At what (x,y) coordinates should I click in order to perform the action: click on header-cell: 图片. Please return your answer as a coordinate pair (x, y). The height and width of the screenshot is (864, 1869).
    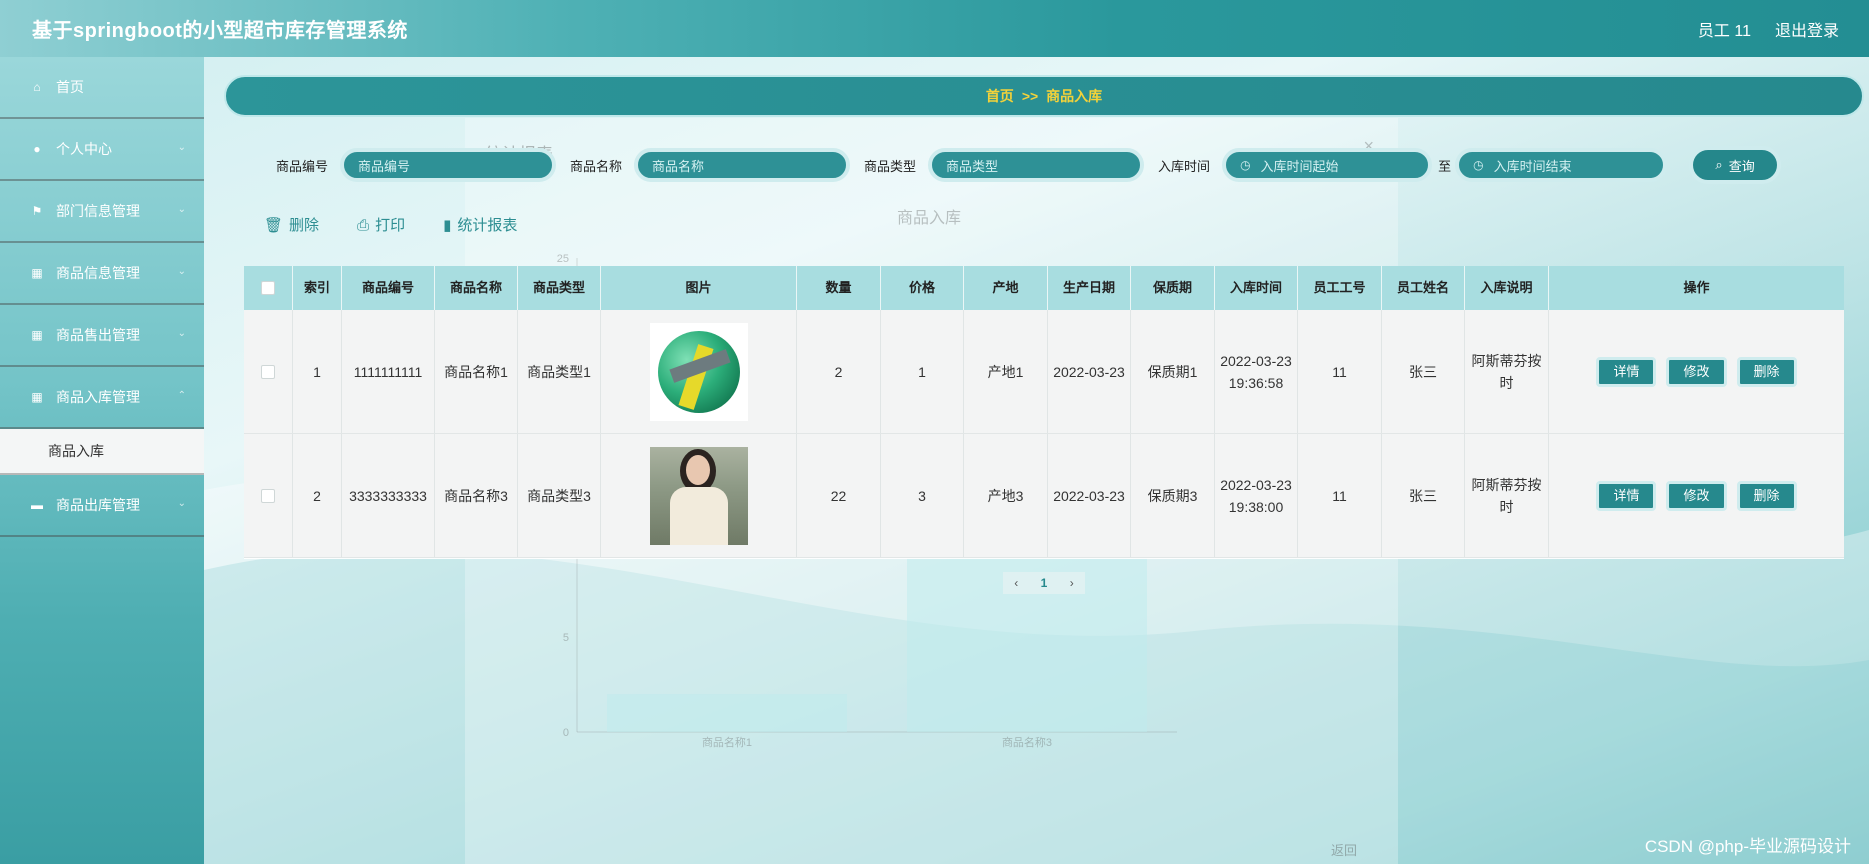
    Looking at the image, I should click on (699, 288).